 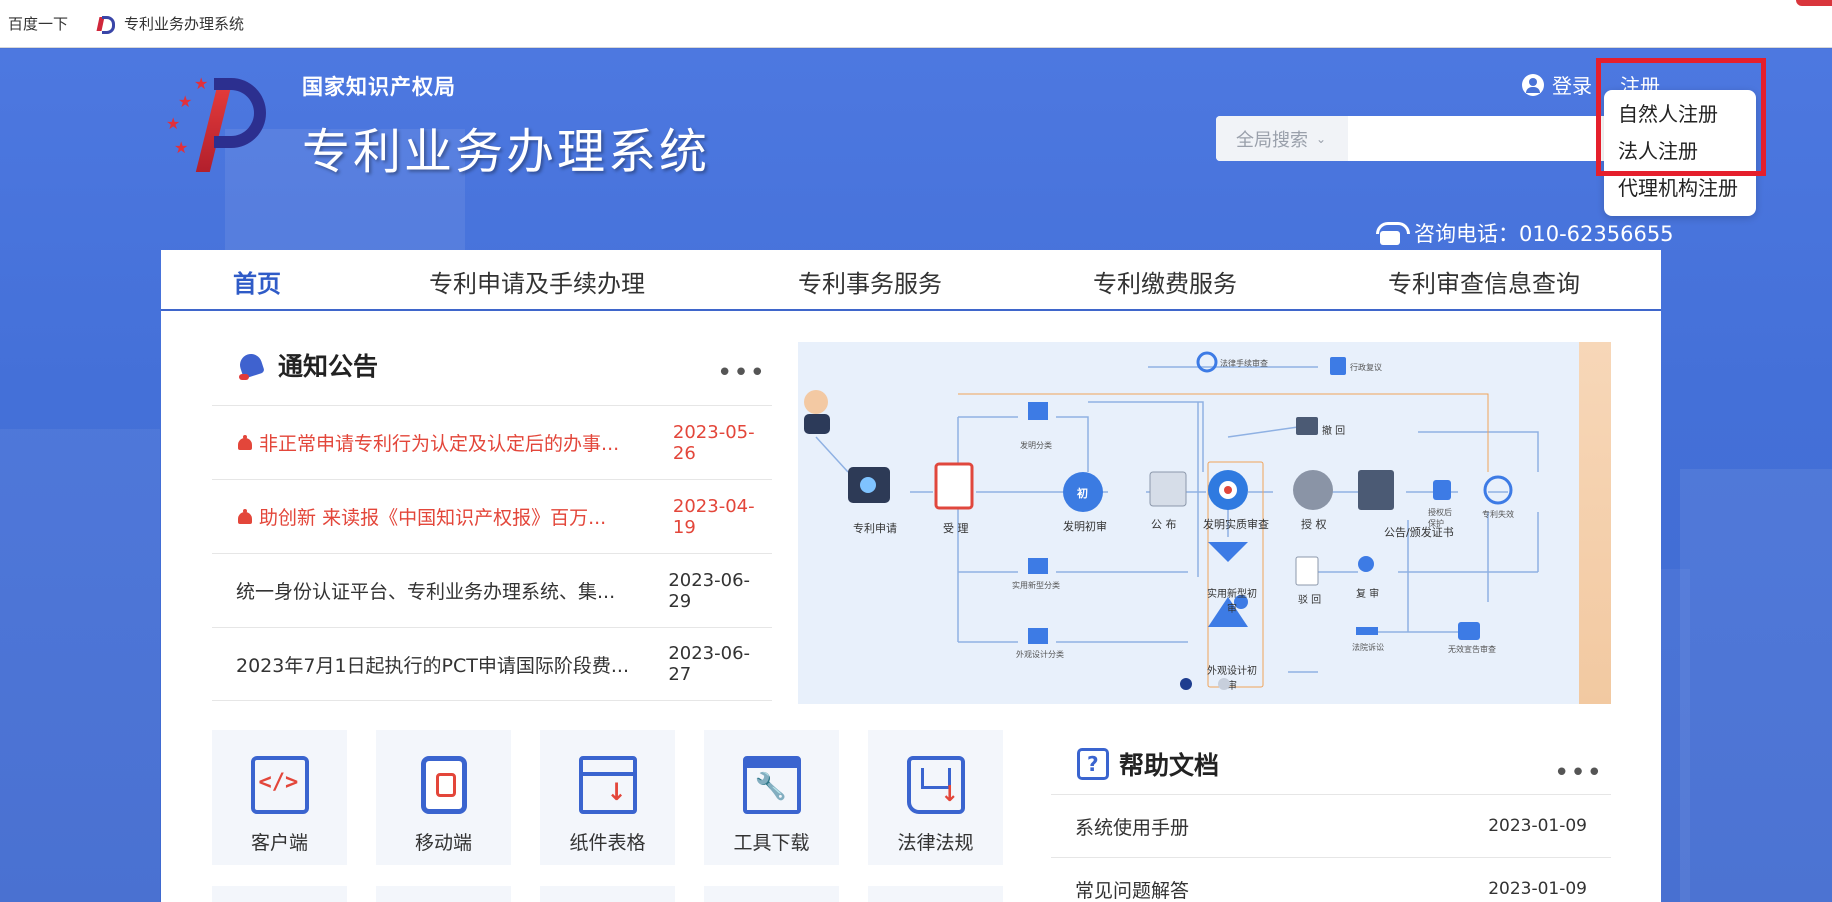 I want to click on law-icon, so click(x=935, y=785).